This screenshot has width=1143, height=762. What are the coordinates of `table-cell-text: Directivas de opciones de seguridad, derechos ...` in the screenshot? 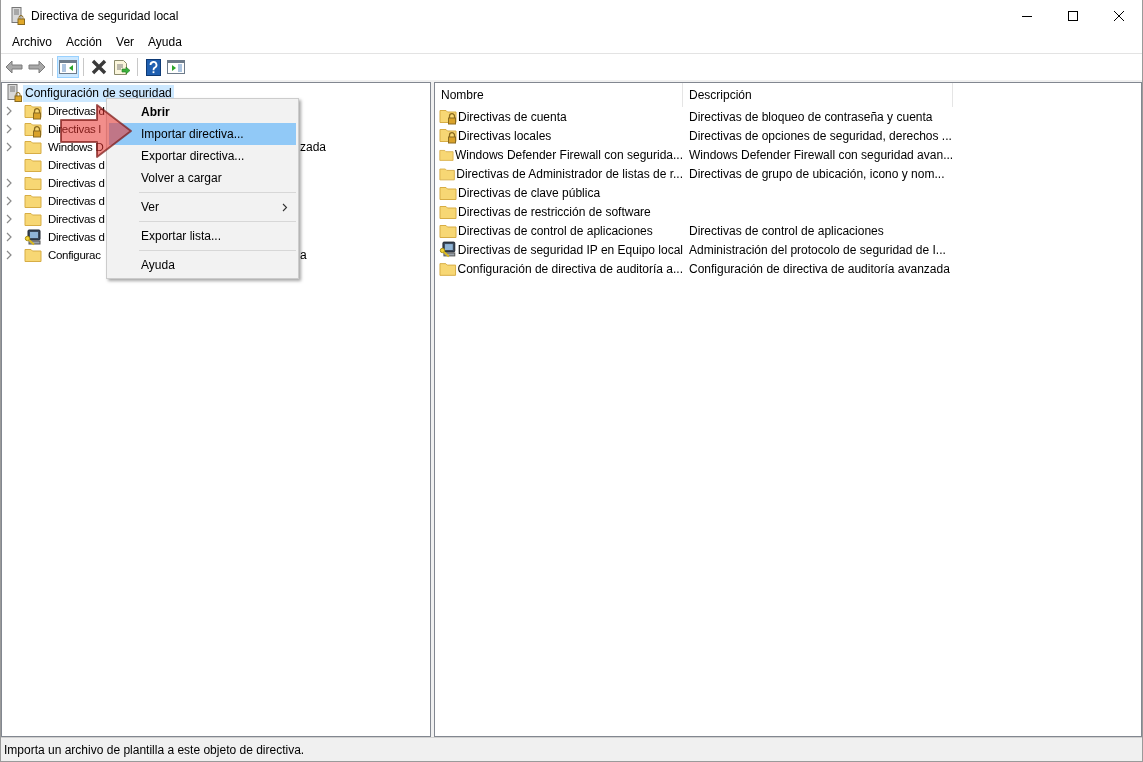 It's located at (820, 135).